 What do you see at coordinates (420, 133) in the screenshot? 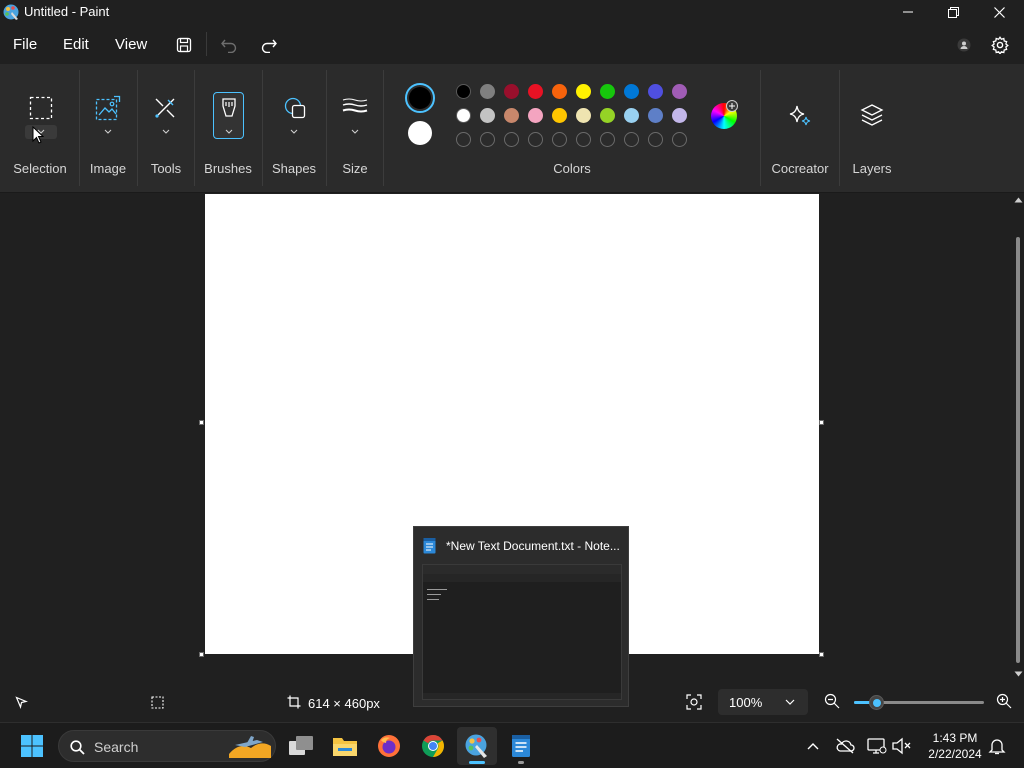
I see `secondary-color-button` at bounding box center [420, 133].